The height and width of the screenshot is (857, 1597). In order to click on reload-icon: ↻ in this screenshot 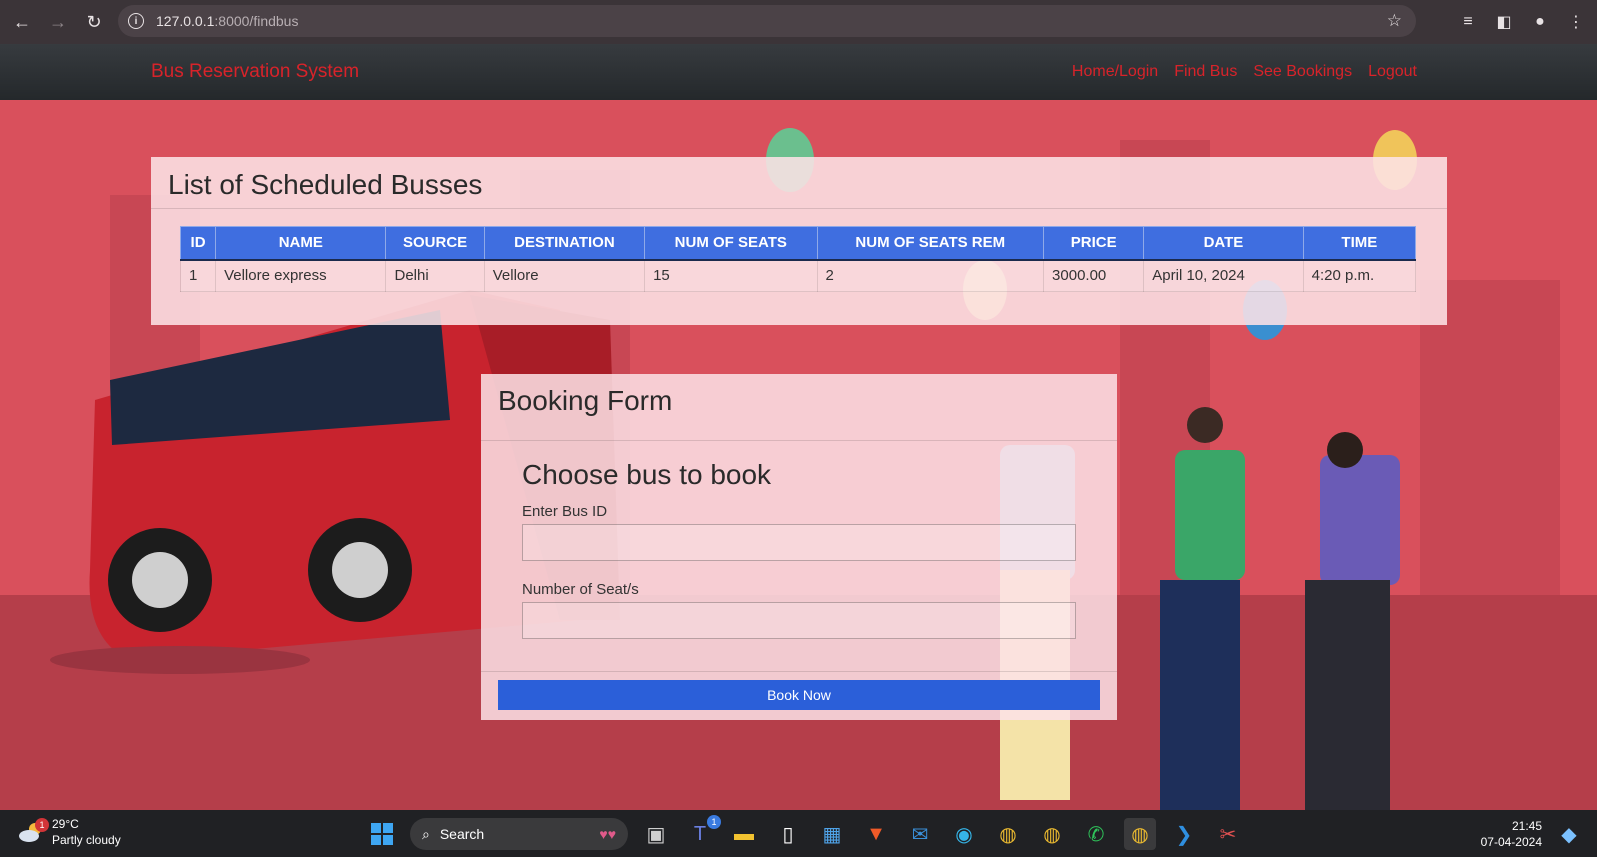, I will do `click(94, 22)`.